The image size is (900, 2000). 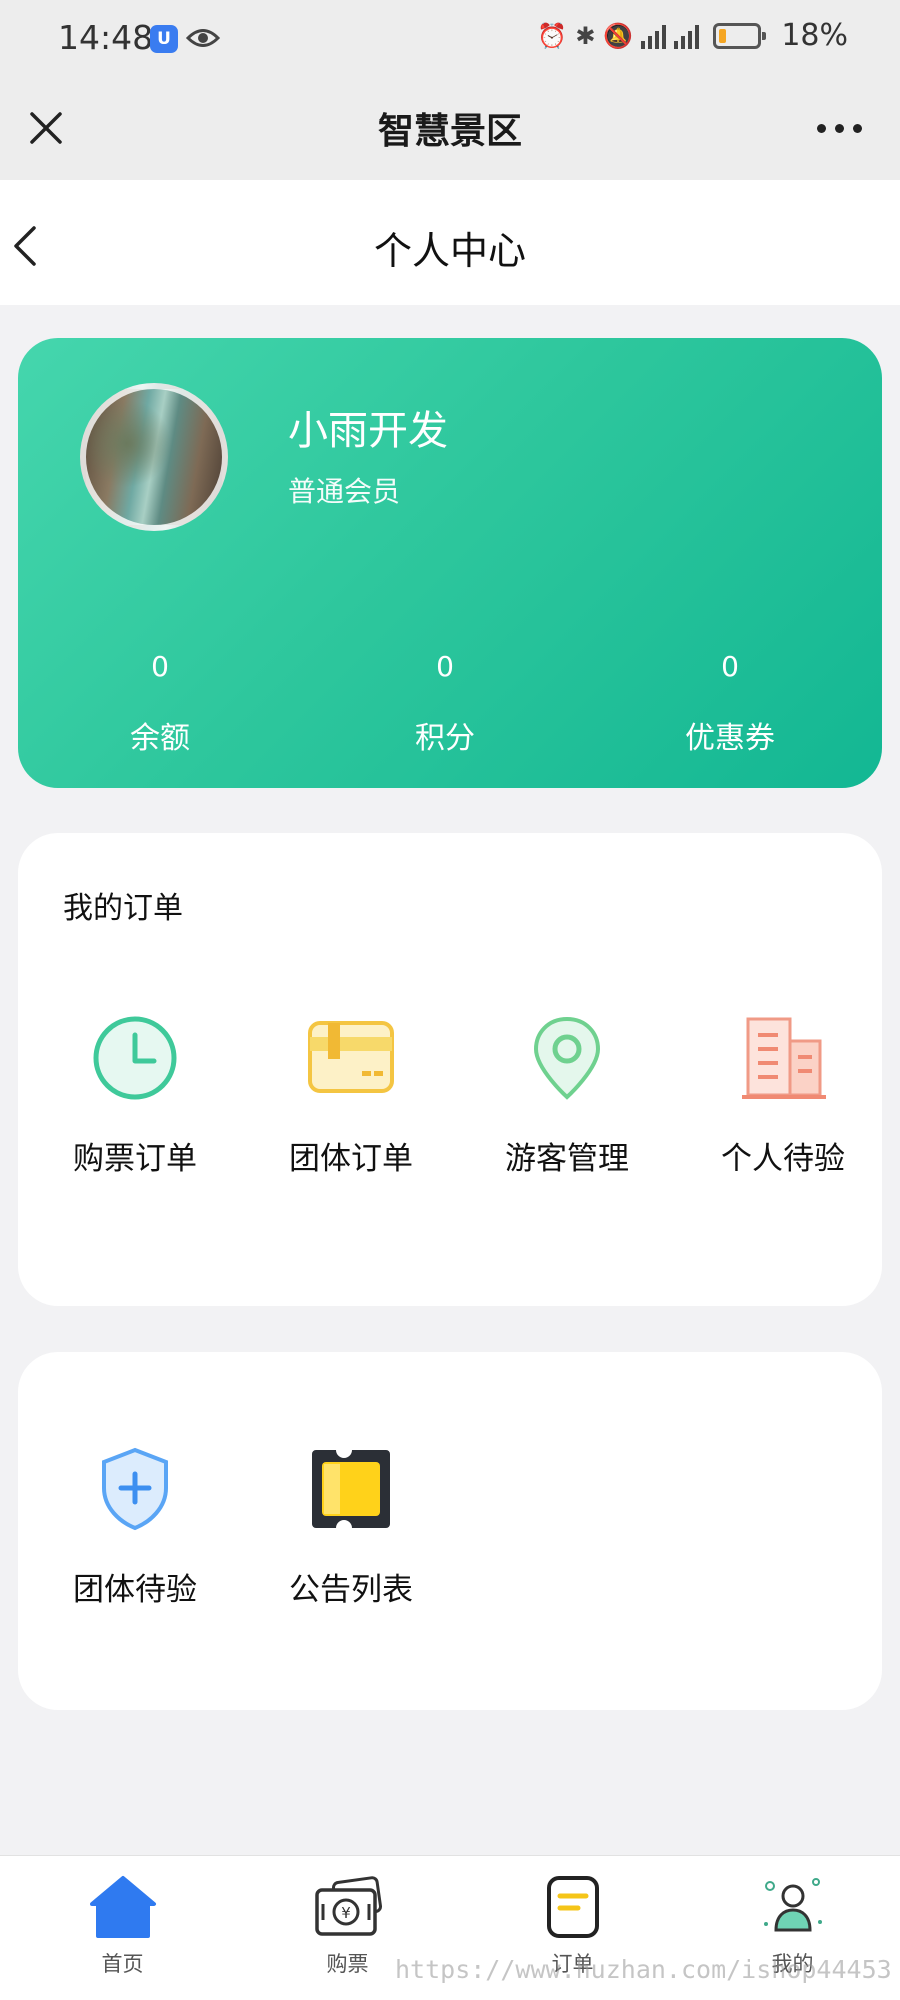 What do you see at coordinates (122, 1964) in the screenshot?
I see `tab-label: 首页` at bounding box center [122, 1964].